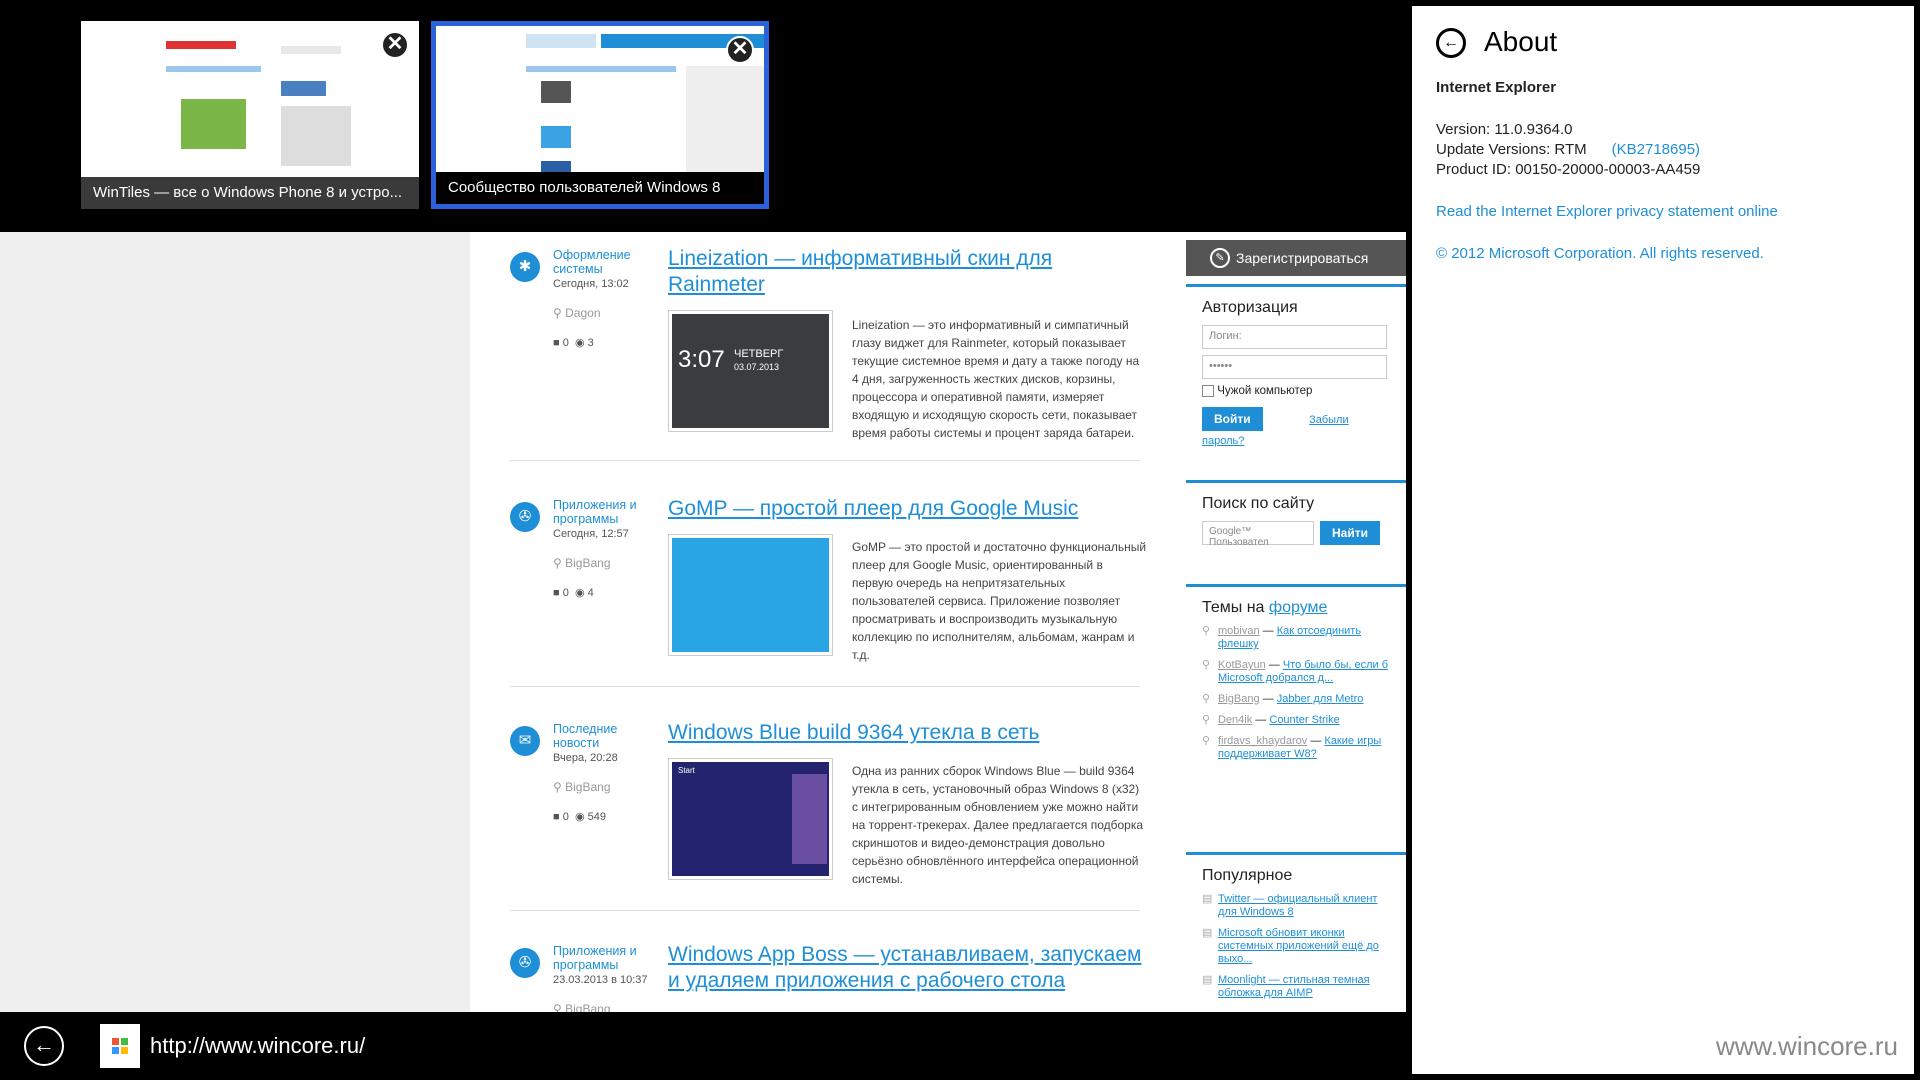 The image size is (1920, 1080). Describe the element at coordinates (556, 817) in the screenshot. I see `comment-icon: ■` at that location.